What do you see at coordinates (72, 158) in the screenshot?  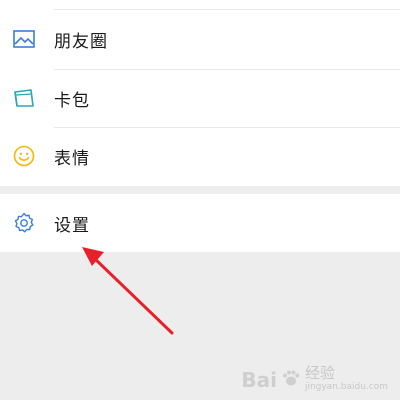 I see `menu-item-label: 表情` at bounding box center [72, 158].